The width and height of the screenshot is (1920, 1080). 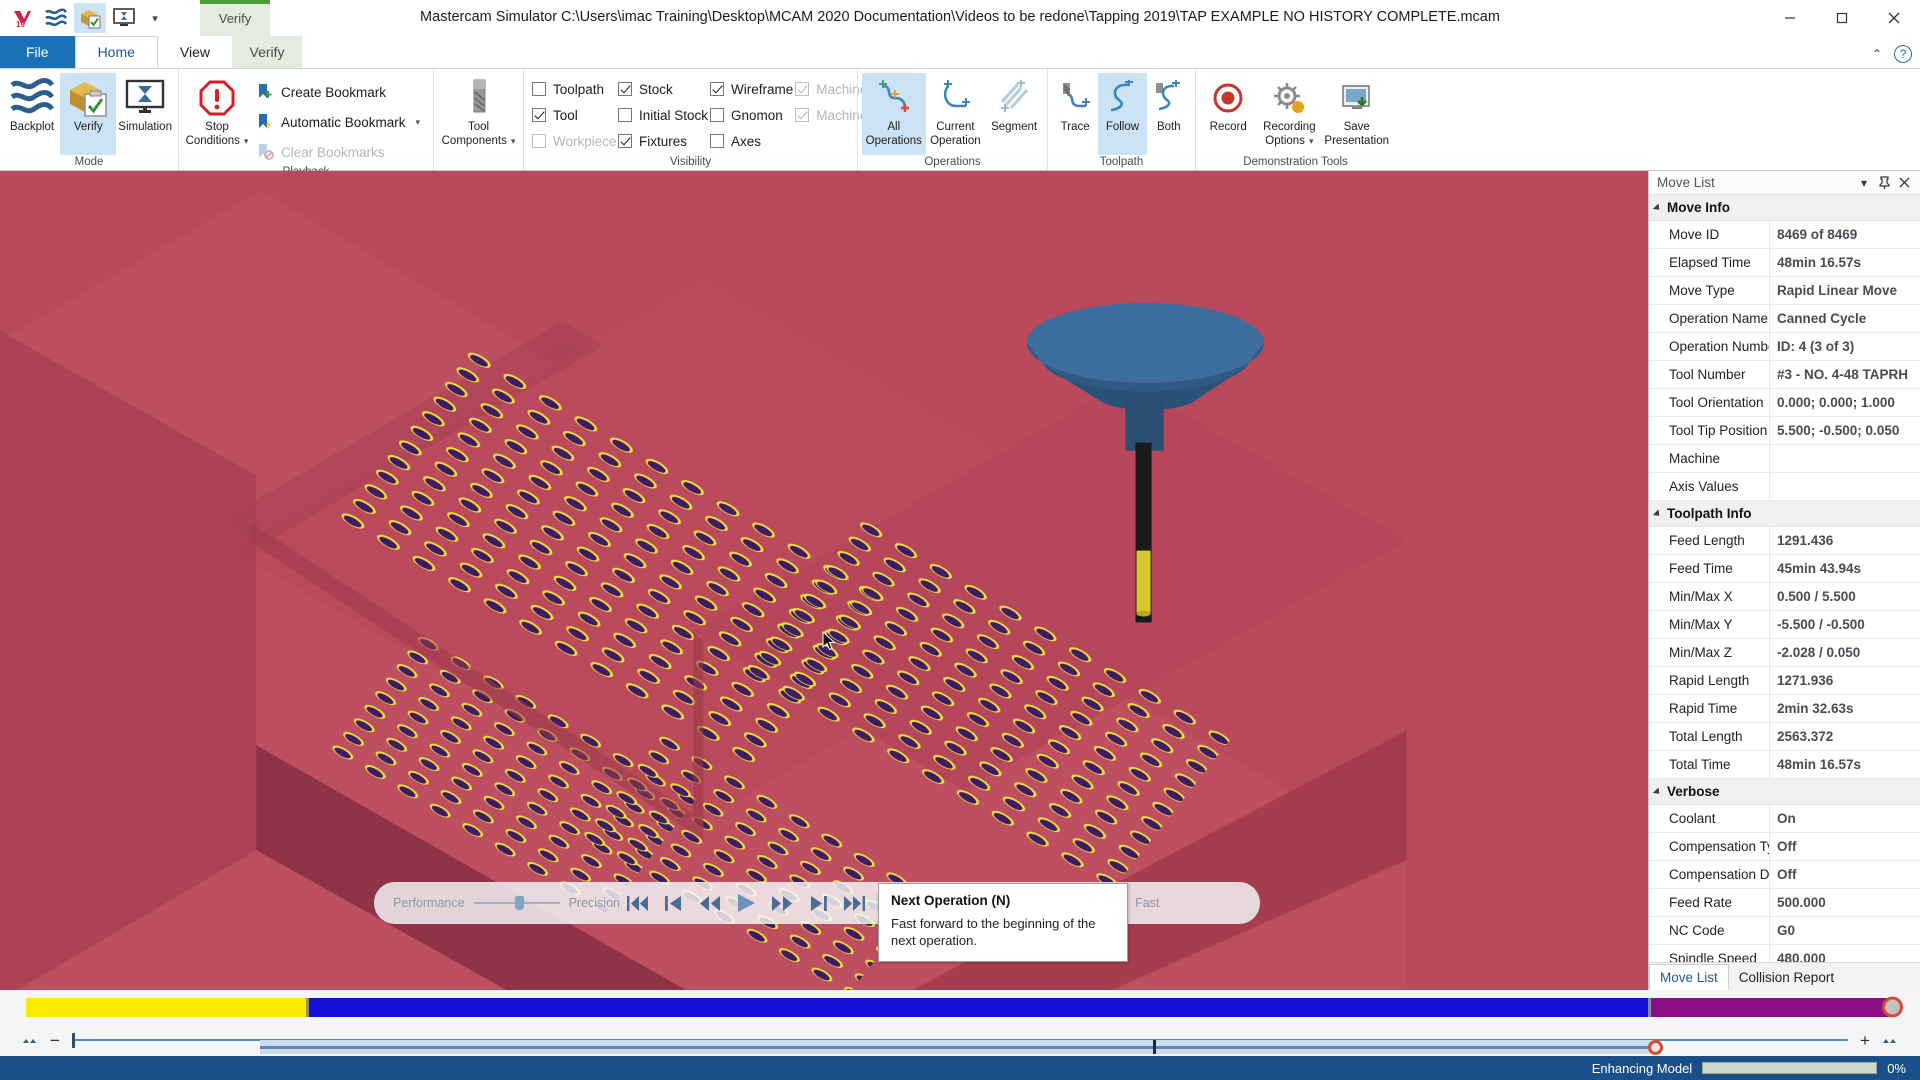 I want to click on move-list-group-verbose: Verbose, so click(x=1784, y=792).